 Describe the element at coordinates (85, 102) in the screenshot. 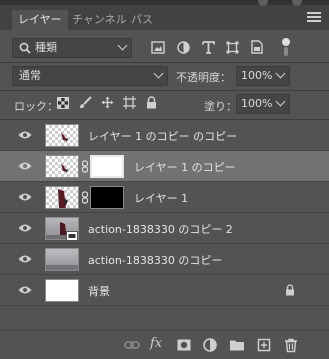

I see `lock-paint-icon` at that location.